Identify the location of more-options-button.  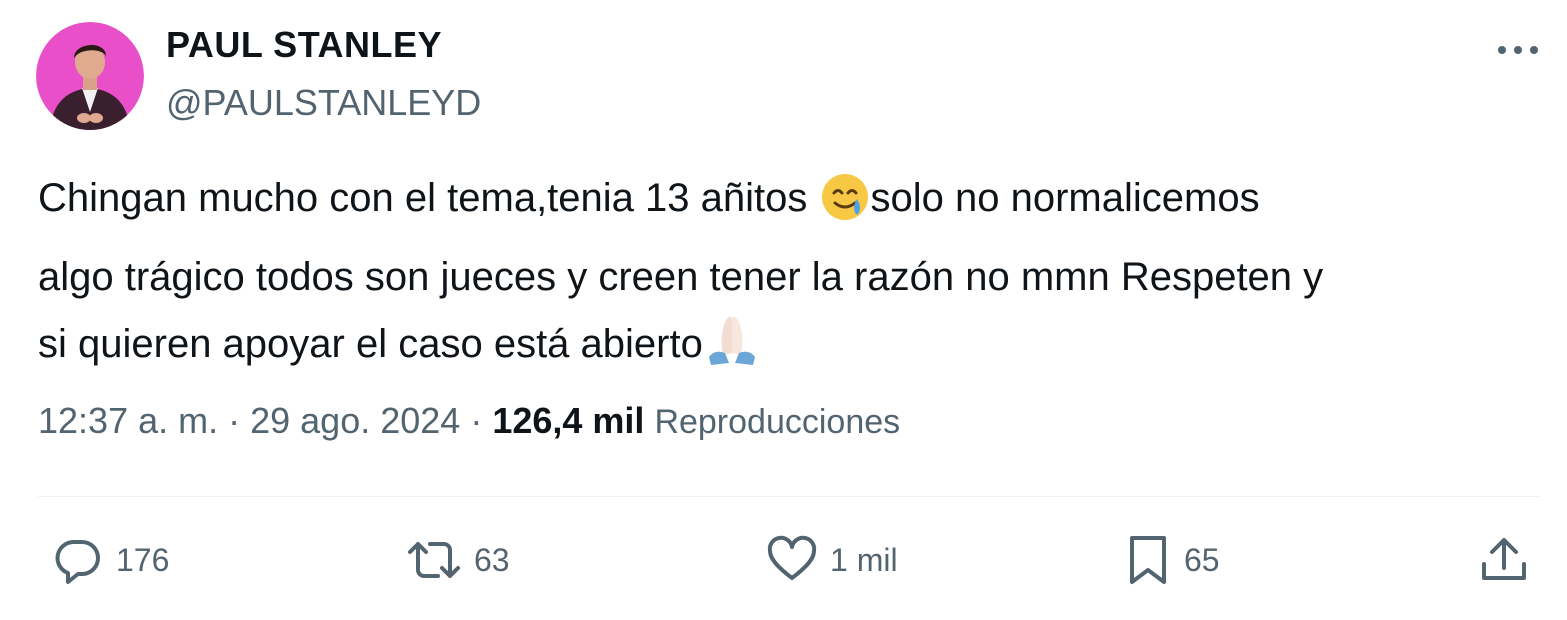
(1518, 50).